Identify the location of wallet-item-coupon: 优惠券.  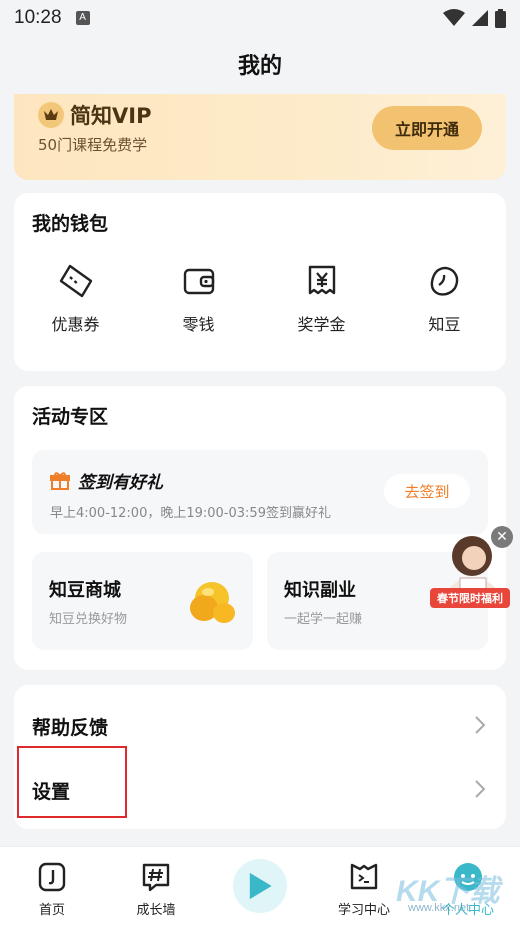
(75, 299).